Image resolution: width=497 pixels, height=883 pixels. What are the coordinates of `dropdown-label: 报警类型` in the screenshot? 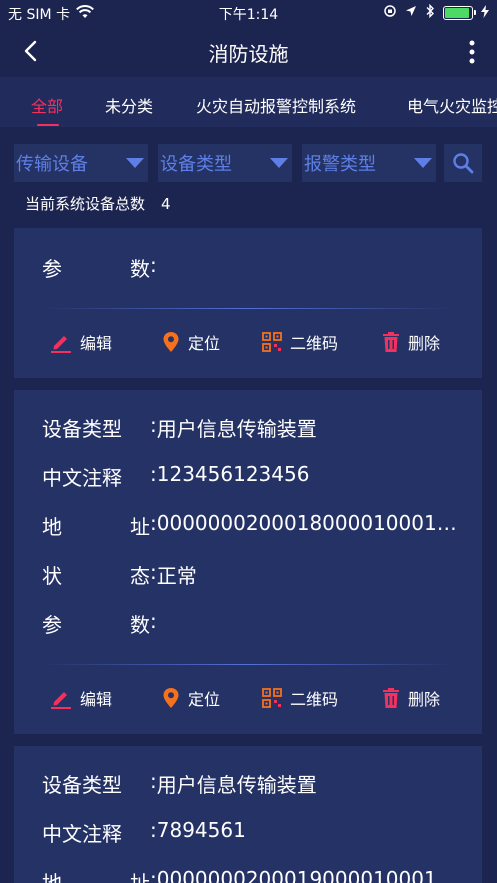 It's located at (340, 164).